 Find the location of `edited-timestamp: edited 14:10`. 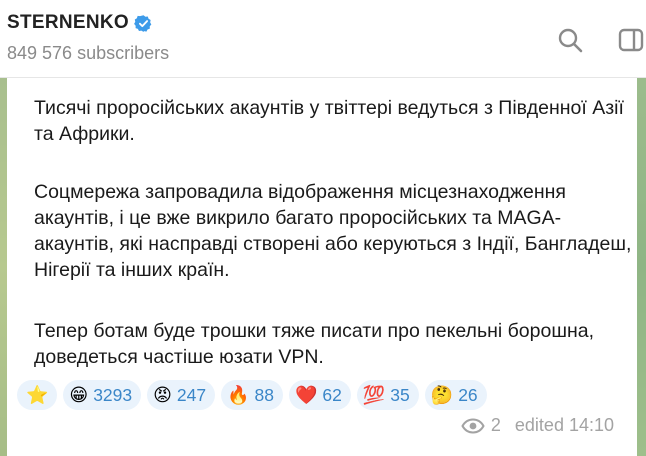

edited-timestamp: edited 14:10 is located at coordinates (564, 425).